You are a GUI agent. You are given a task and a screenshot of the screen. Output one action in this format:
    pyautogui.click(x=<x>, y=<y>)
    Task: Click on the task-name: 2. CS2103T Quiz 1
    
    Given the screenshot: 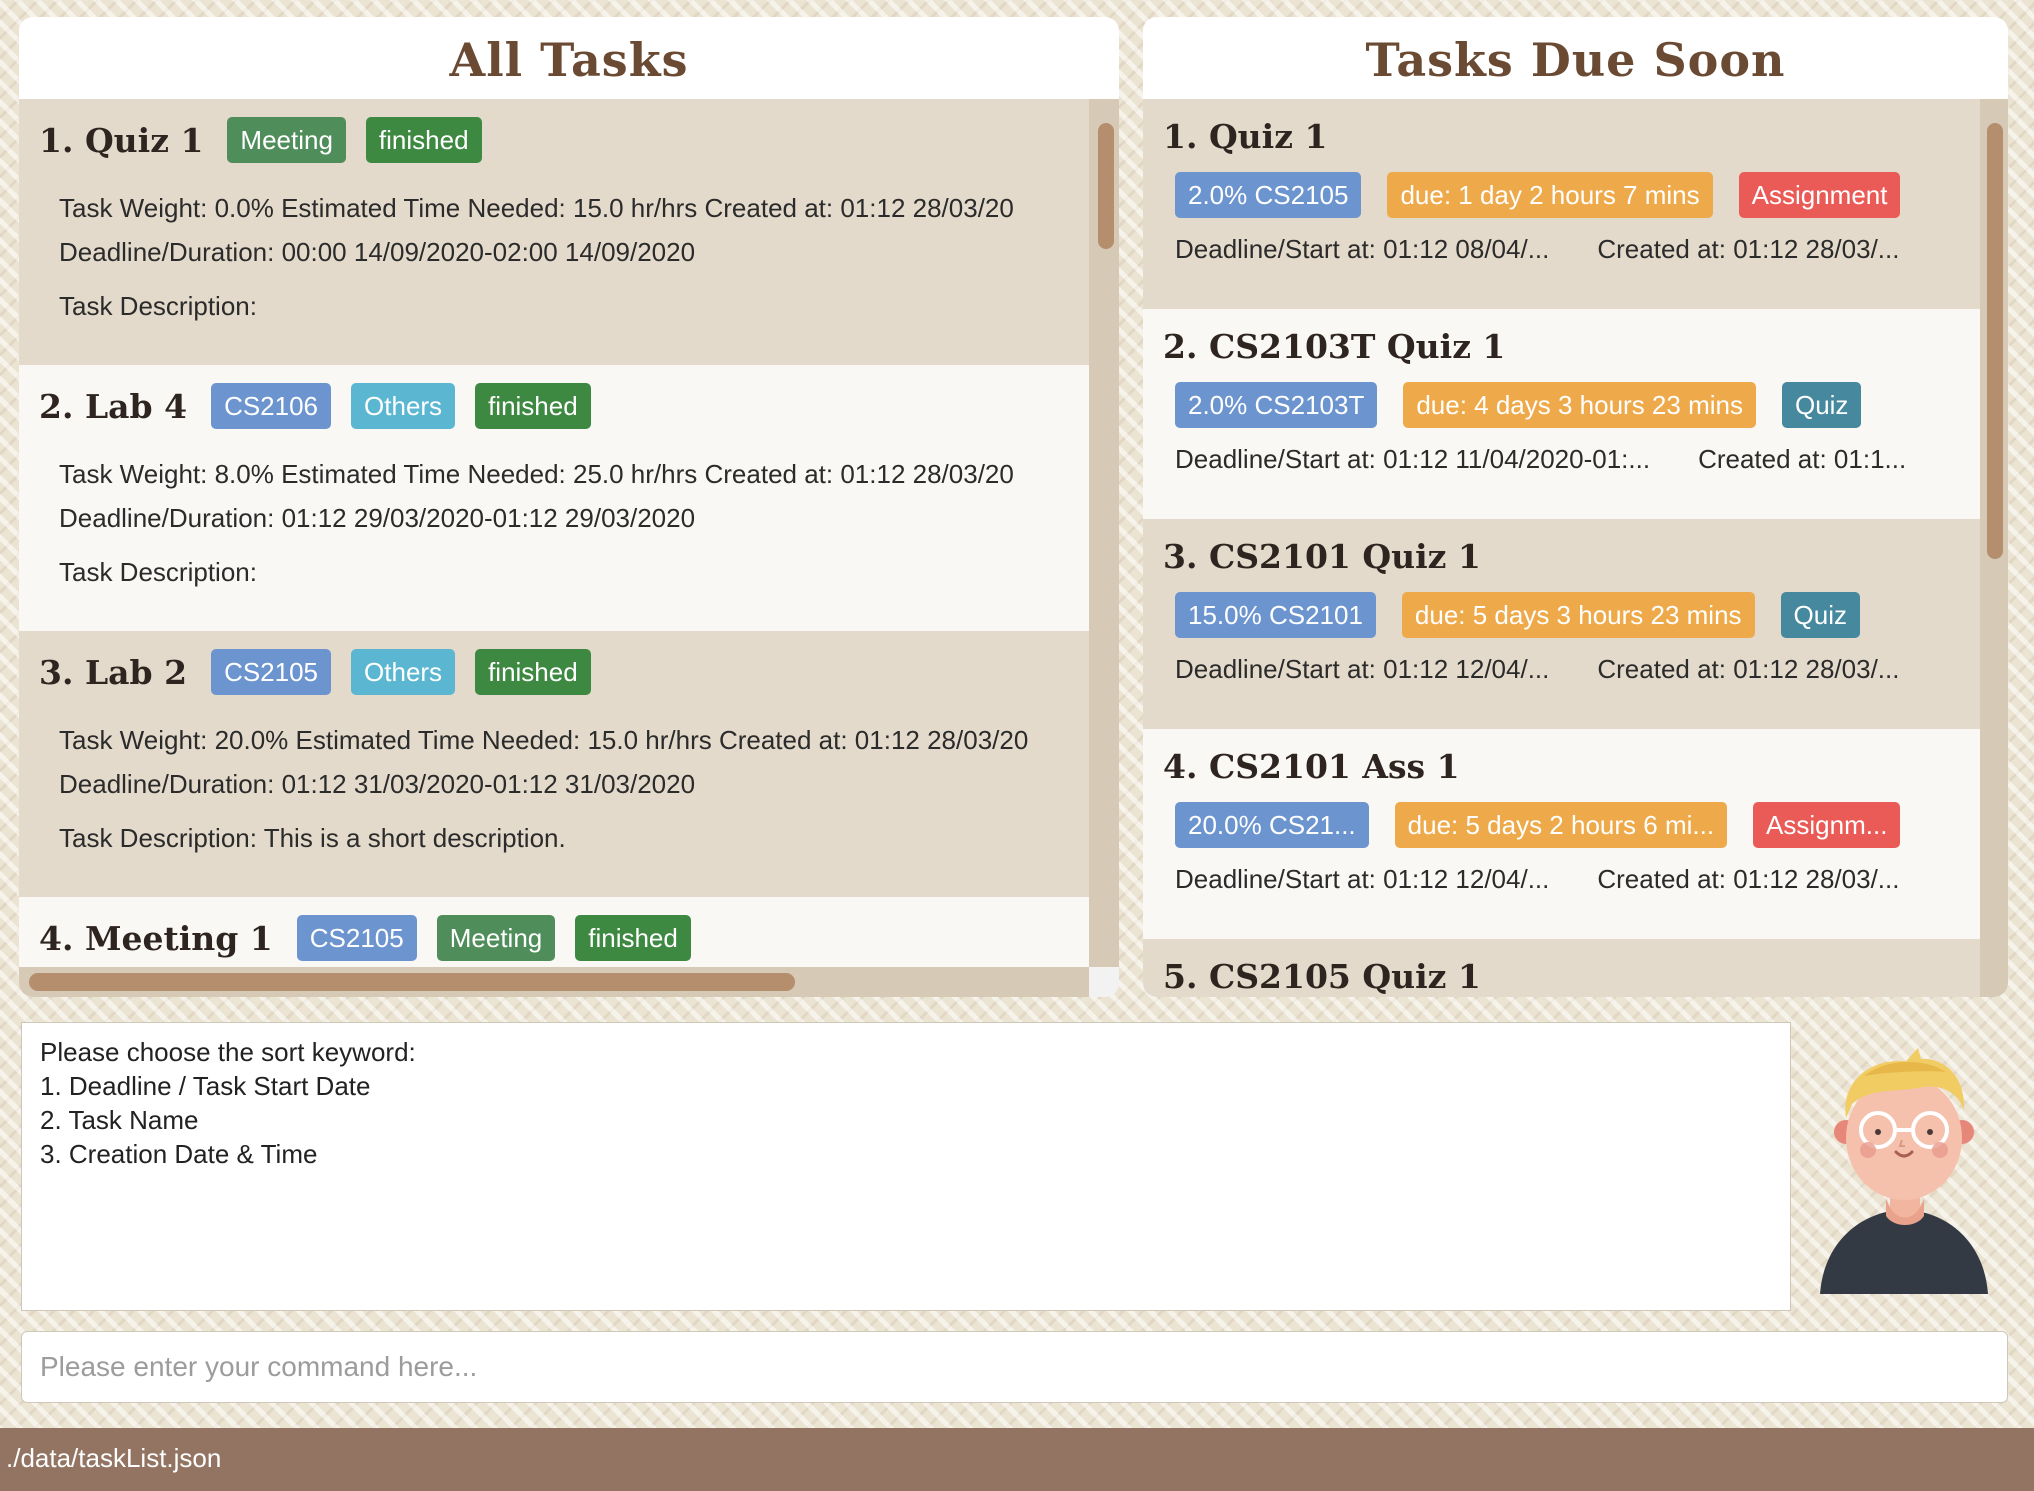 What is the action you would take?
    pyautogui.click(x=1334, y=346)
    